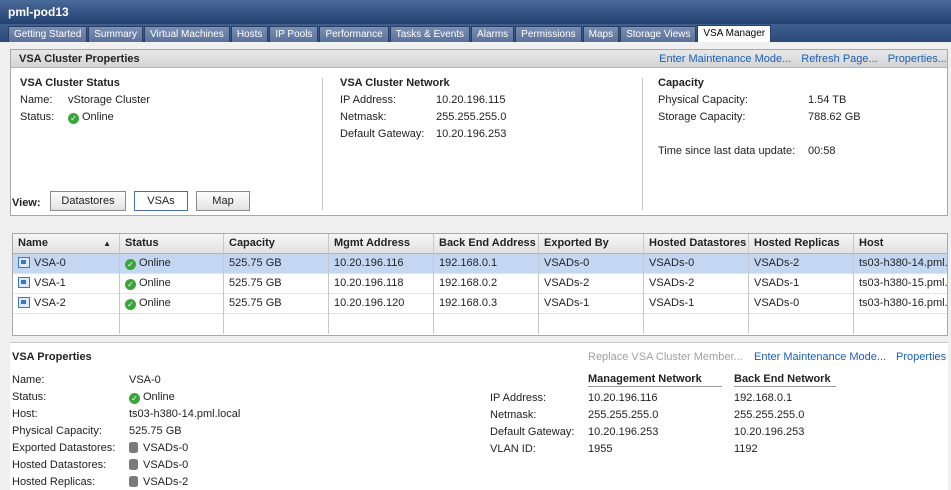 This screenshot has height=490, width=951. I want to click on cell-backend-address: 192.168.0.1, so click(486, 264).